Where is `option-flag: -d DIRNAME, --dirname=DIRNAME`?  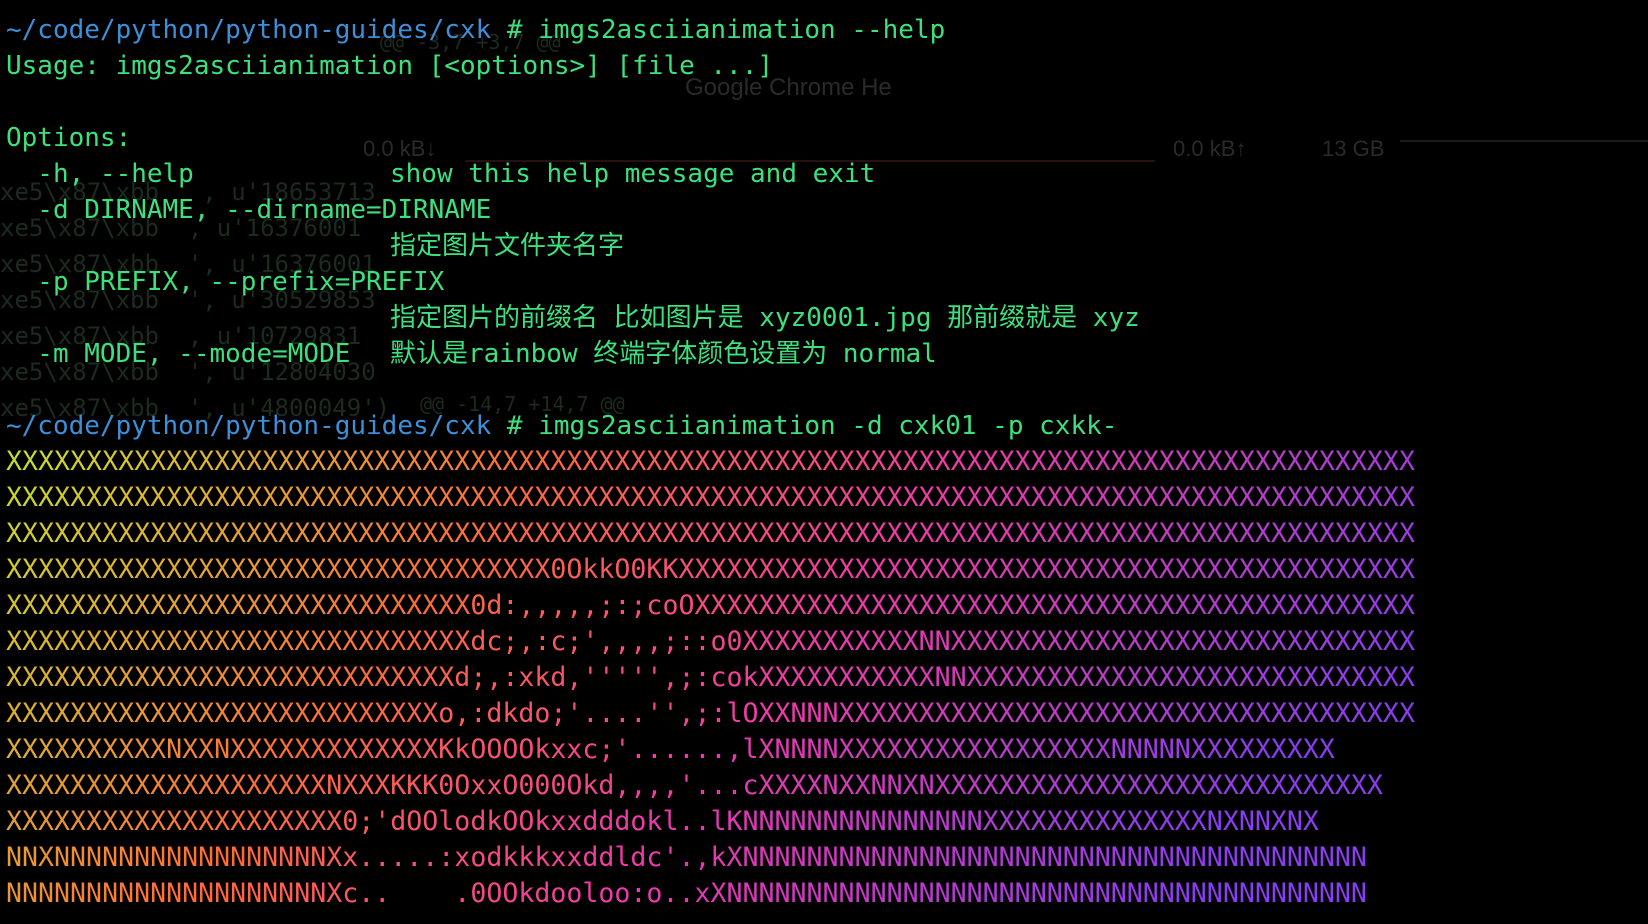
option-flag: -d DIRNAME, --dirname=DIRNAME is located at coordinates (249, 210).